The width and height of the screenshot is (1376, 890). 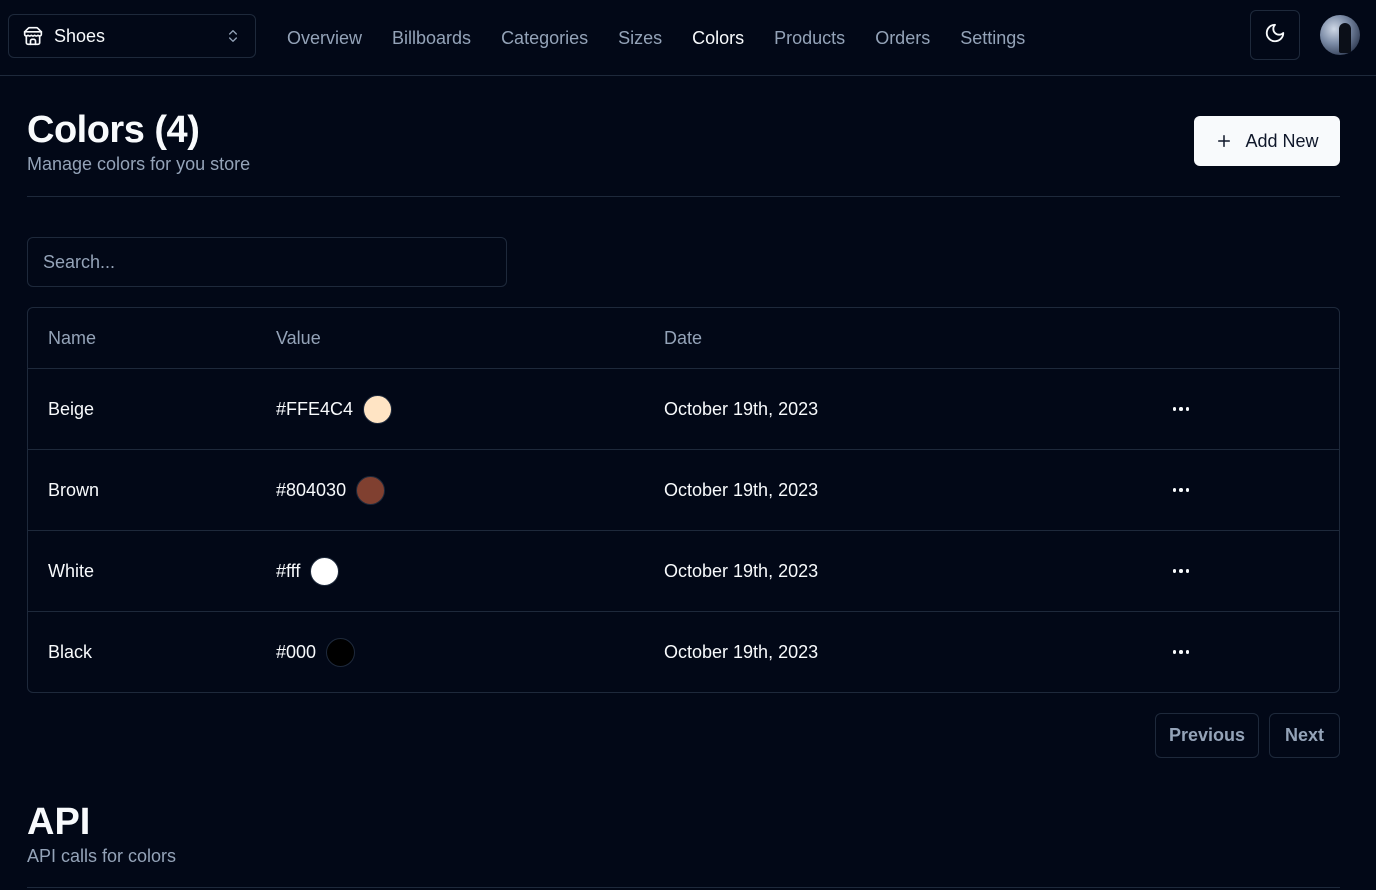 I want to click on user-avatar, so click(x=1340, y=35).